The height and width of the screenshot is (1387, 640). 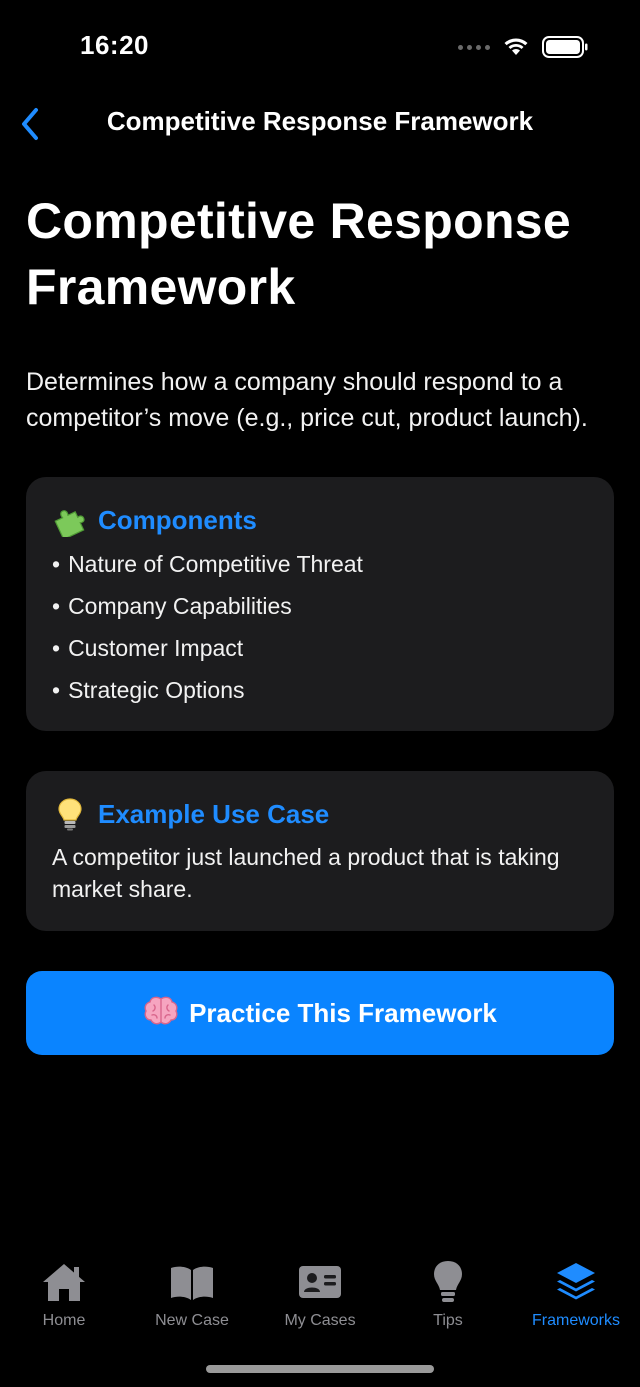 What do you see at coordinates (576, 1282) in the screenshot?
I see `layers-icon` at bounding box center [576, 1282].